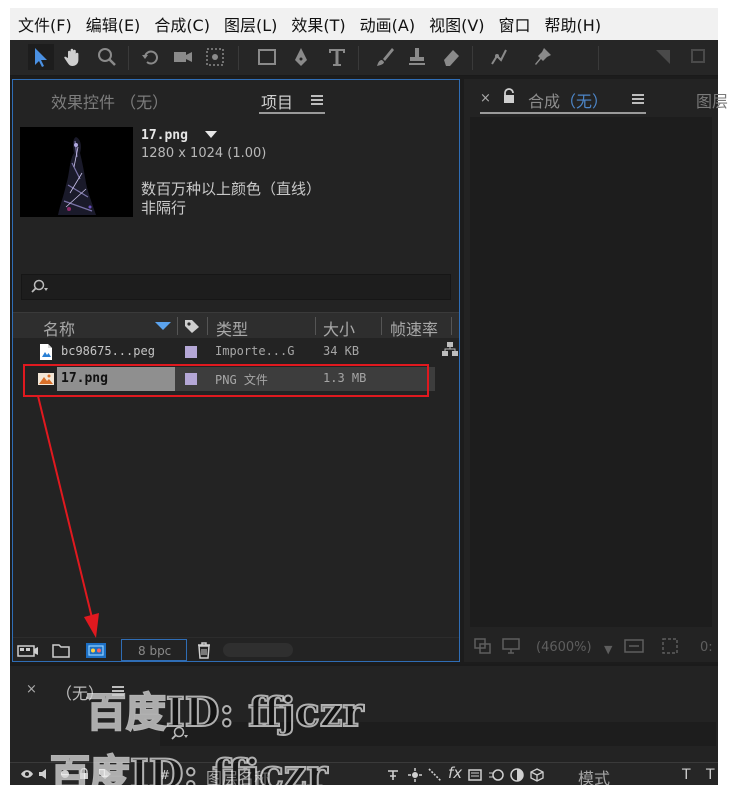 The width and height of the screenshot is (729, 785). I want to click on clone-stamp-tool-icon, so click(417, 57).